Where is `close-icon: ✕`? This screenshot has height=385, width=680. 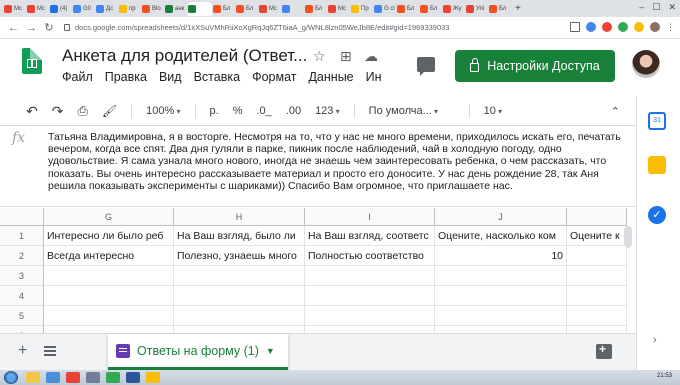 close-icon: ✕ is located at coordinates (672, 7).